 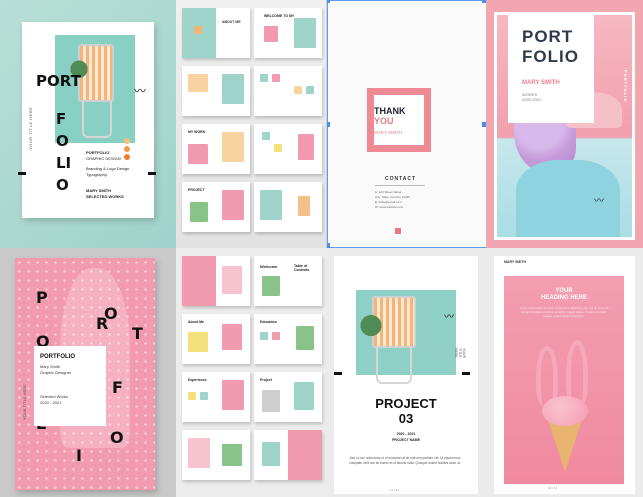 What do you see at coordinates (625, 86) in the screenshot?
I see `vertical-label: PORTFOLIO` at bounding box center [625, 86].